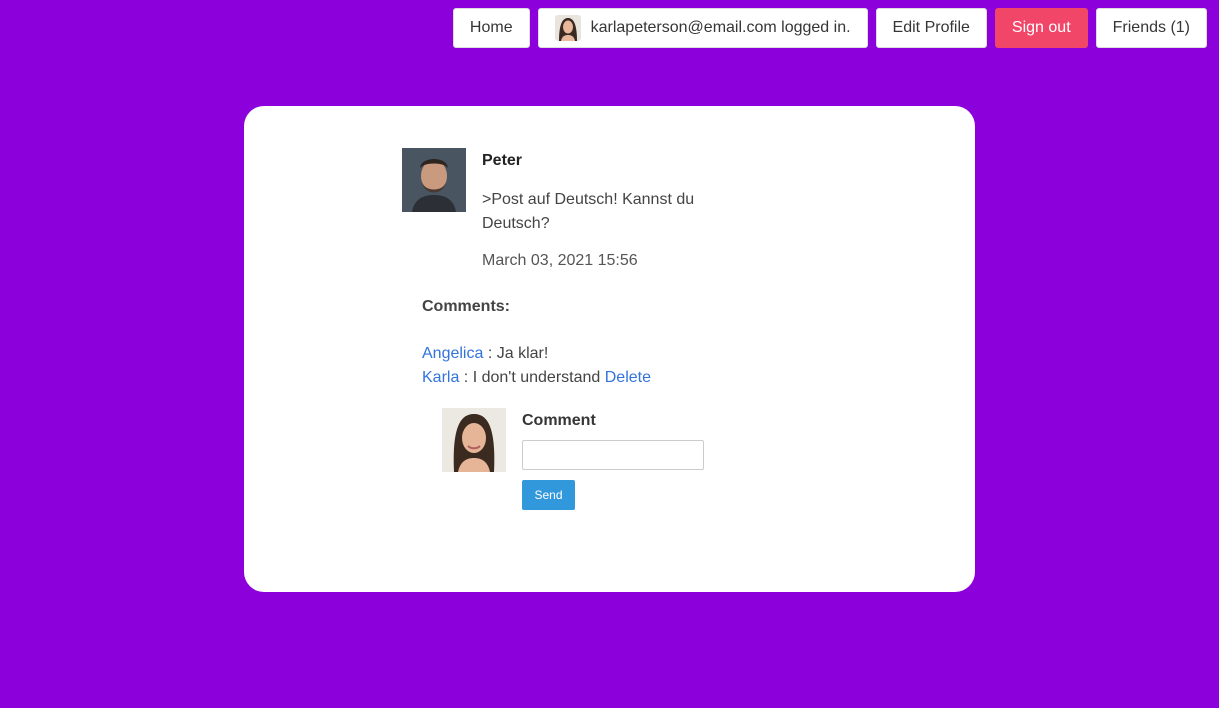 This screenshot has height=708, width=1219. Describe the element at coordinates (720, 27) in the screenshot. I see `user-status-text: karlapeterson@email.com logged in.` at that location.